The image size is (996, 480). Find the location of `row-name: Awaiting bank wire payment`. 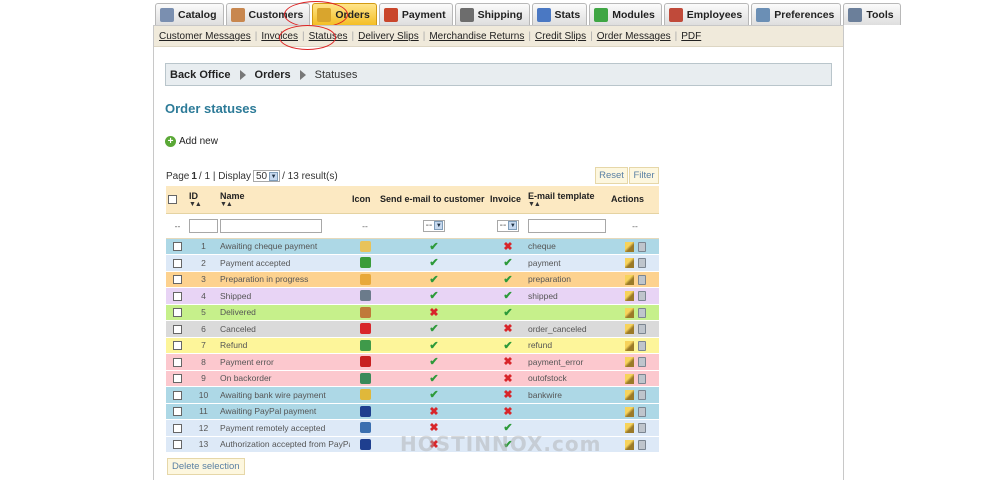

row-name: Awaiting bank wire payment is located at coordinates (284, 395).